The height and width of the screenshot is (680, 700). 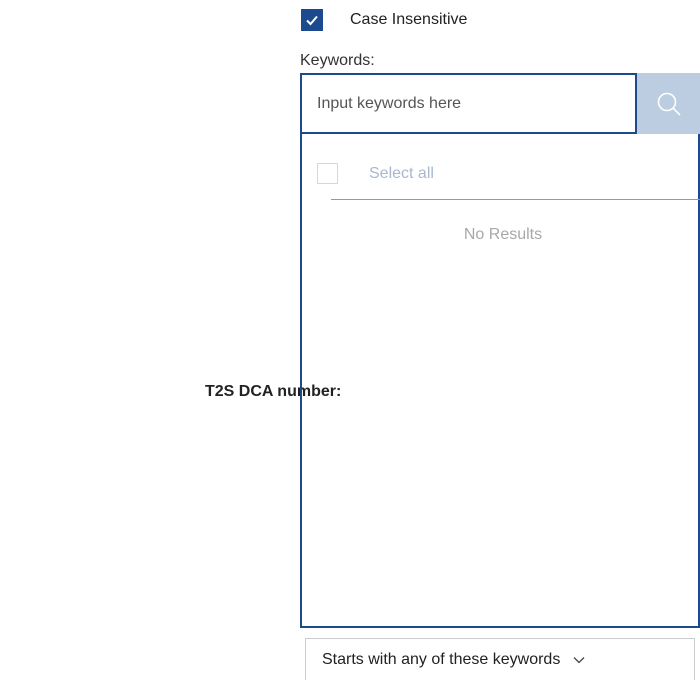 I want to click on results-divider, so click(x=515, y=199).